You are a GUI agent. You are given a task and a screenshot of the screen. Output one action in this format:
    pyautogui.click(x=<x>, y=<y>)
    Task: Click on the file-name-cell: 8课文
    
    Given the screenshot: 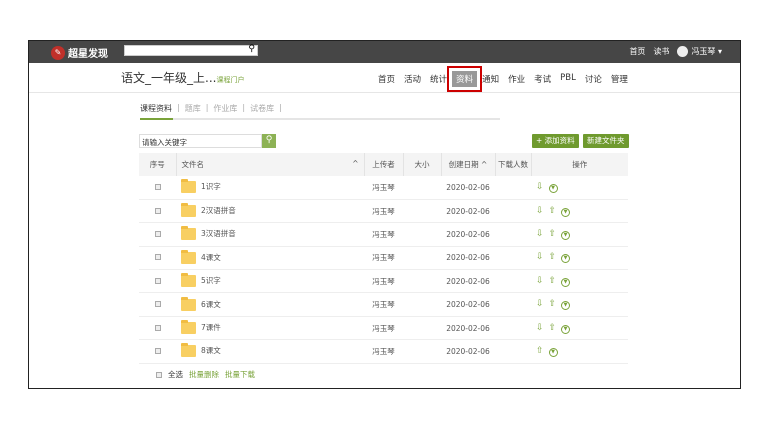 What is the action you would take?
    pyautogui.click(x=270, y=351)
    